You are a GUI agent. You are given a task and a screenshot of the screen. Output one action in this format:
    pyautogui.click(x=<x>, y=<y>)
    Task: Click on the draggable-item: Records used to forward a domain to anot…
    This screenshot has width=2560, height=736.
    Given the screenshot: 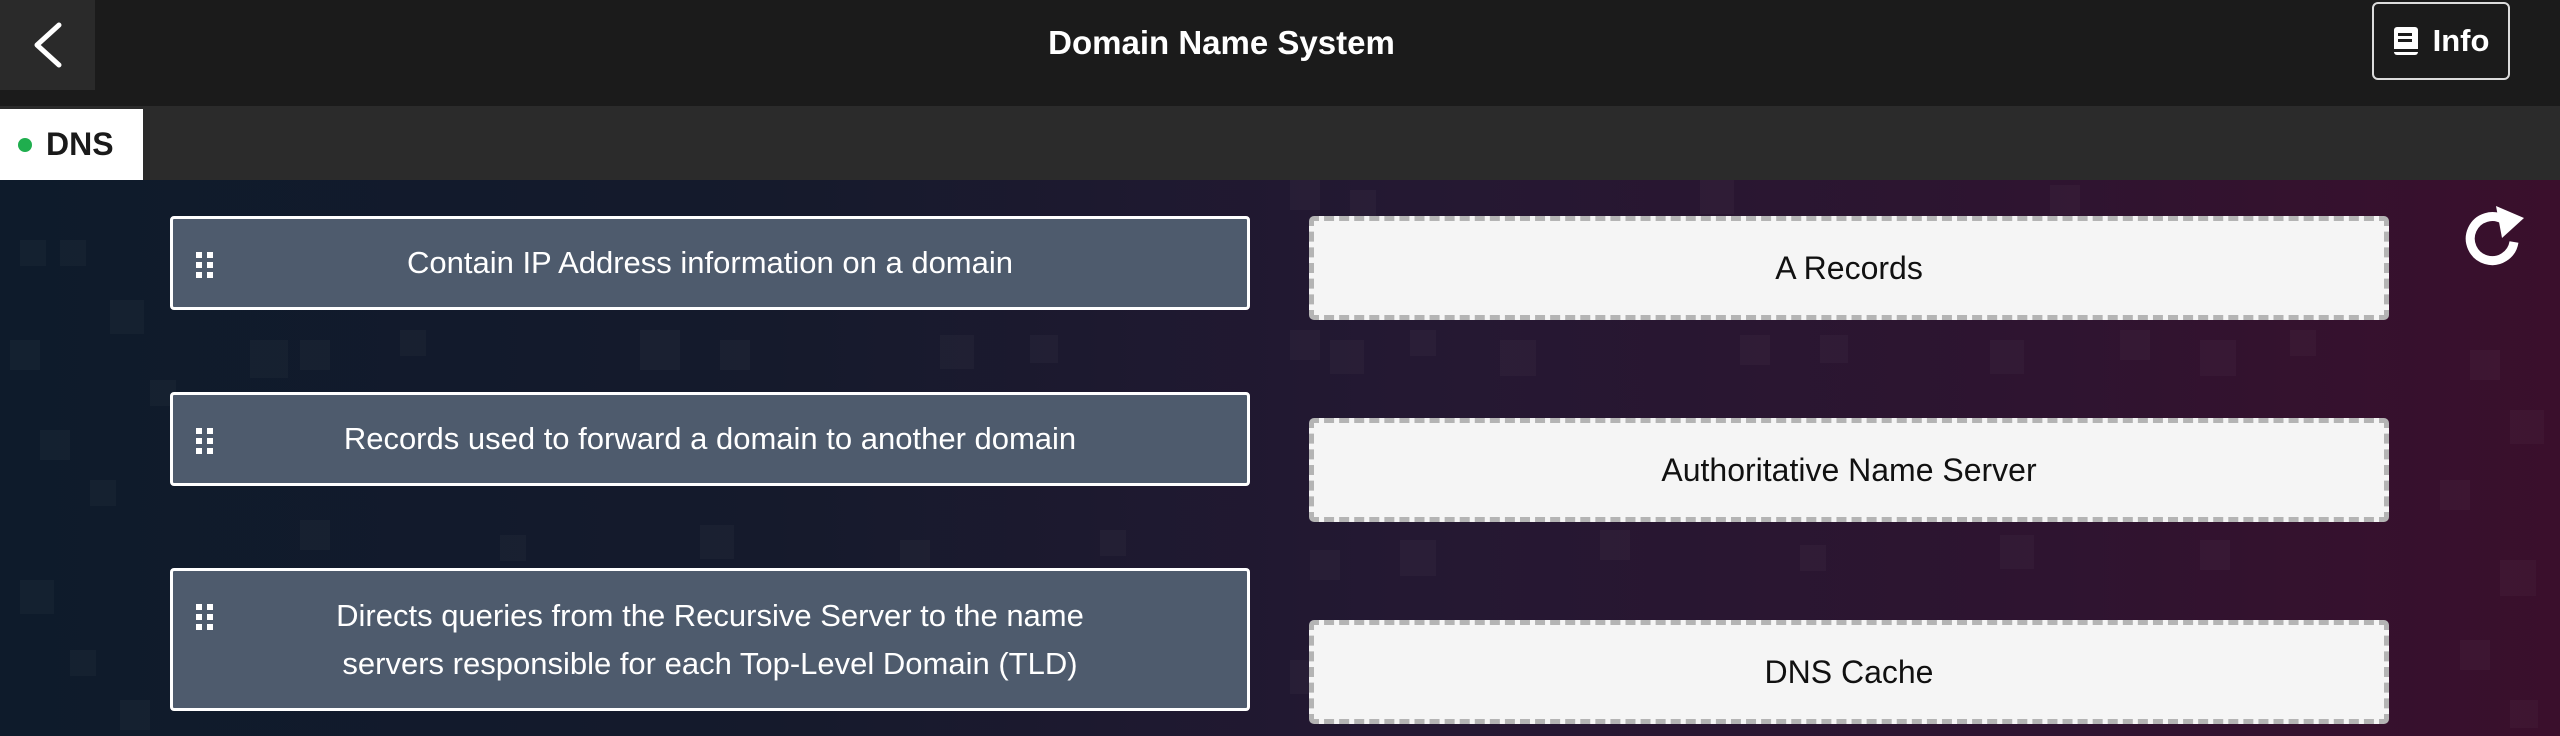 What is the action you would take?
    pyautogui.click(x=710, y=439)
    